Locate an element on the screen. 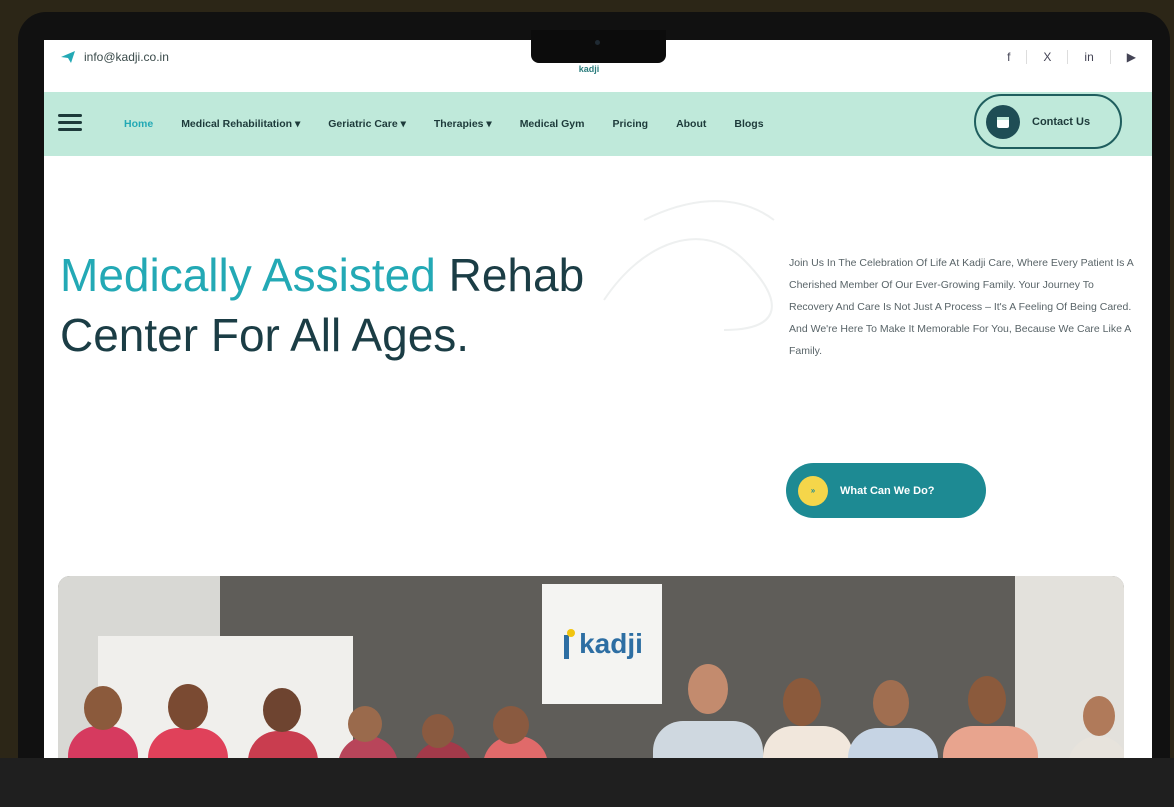 This screenshot has height=807, width=1174. cta-label: What Can We Do? is located at coordinates (887, 490).